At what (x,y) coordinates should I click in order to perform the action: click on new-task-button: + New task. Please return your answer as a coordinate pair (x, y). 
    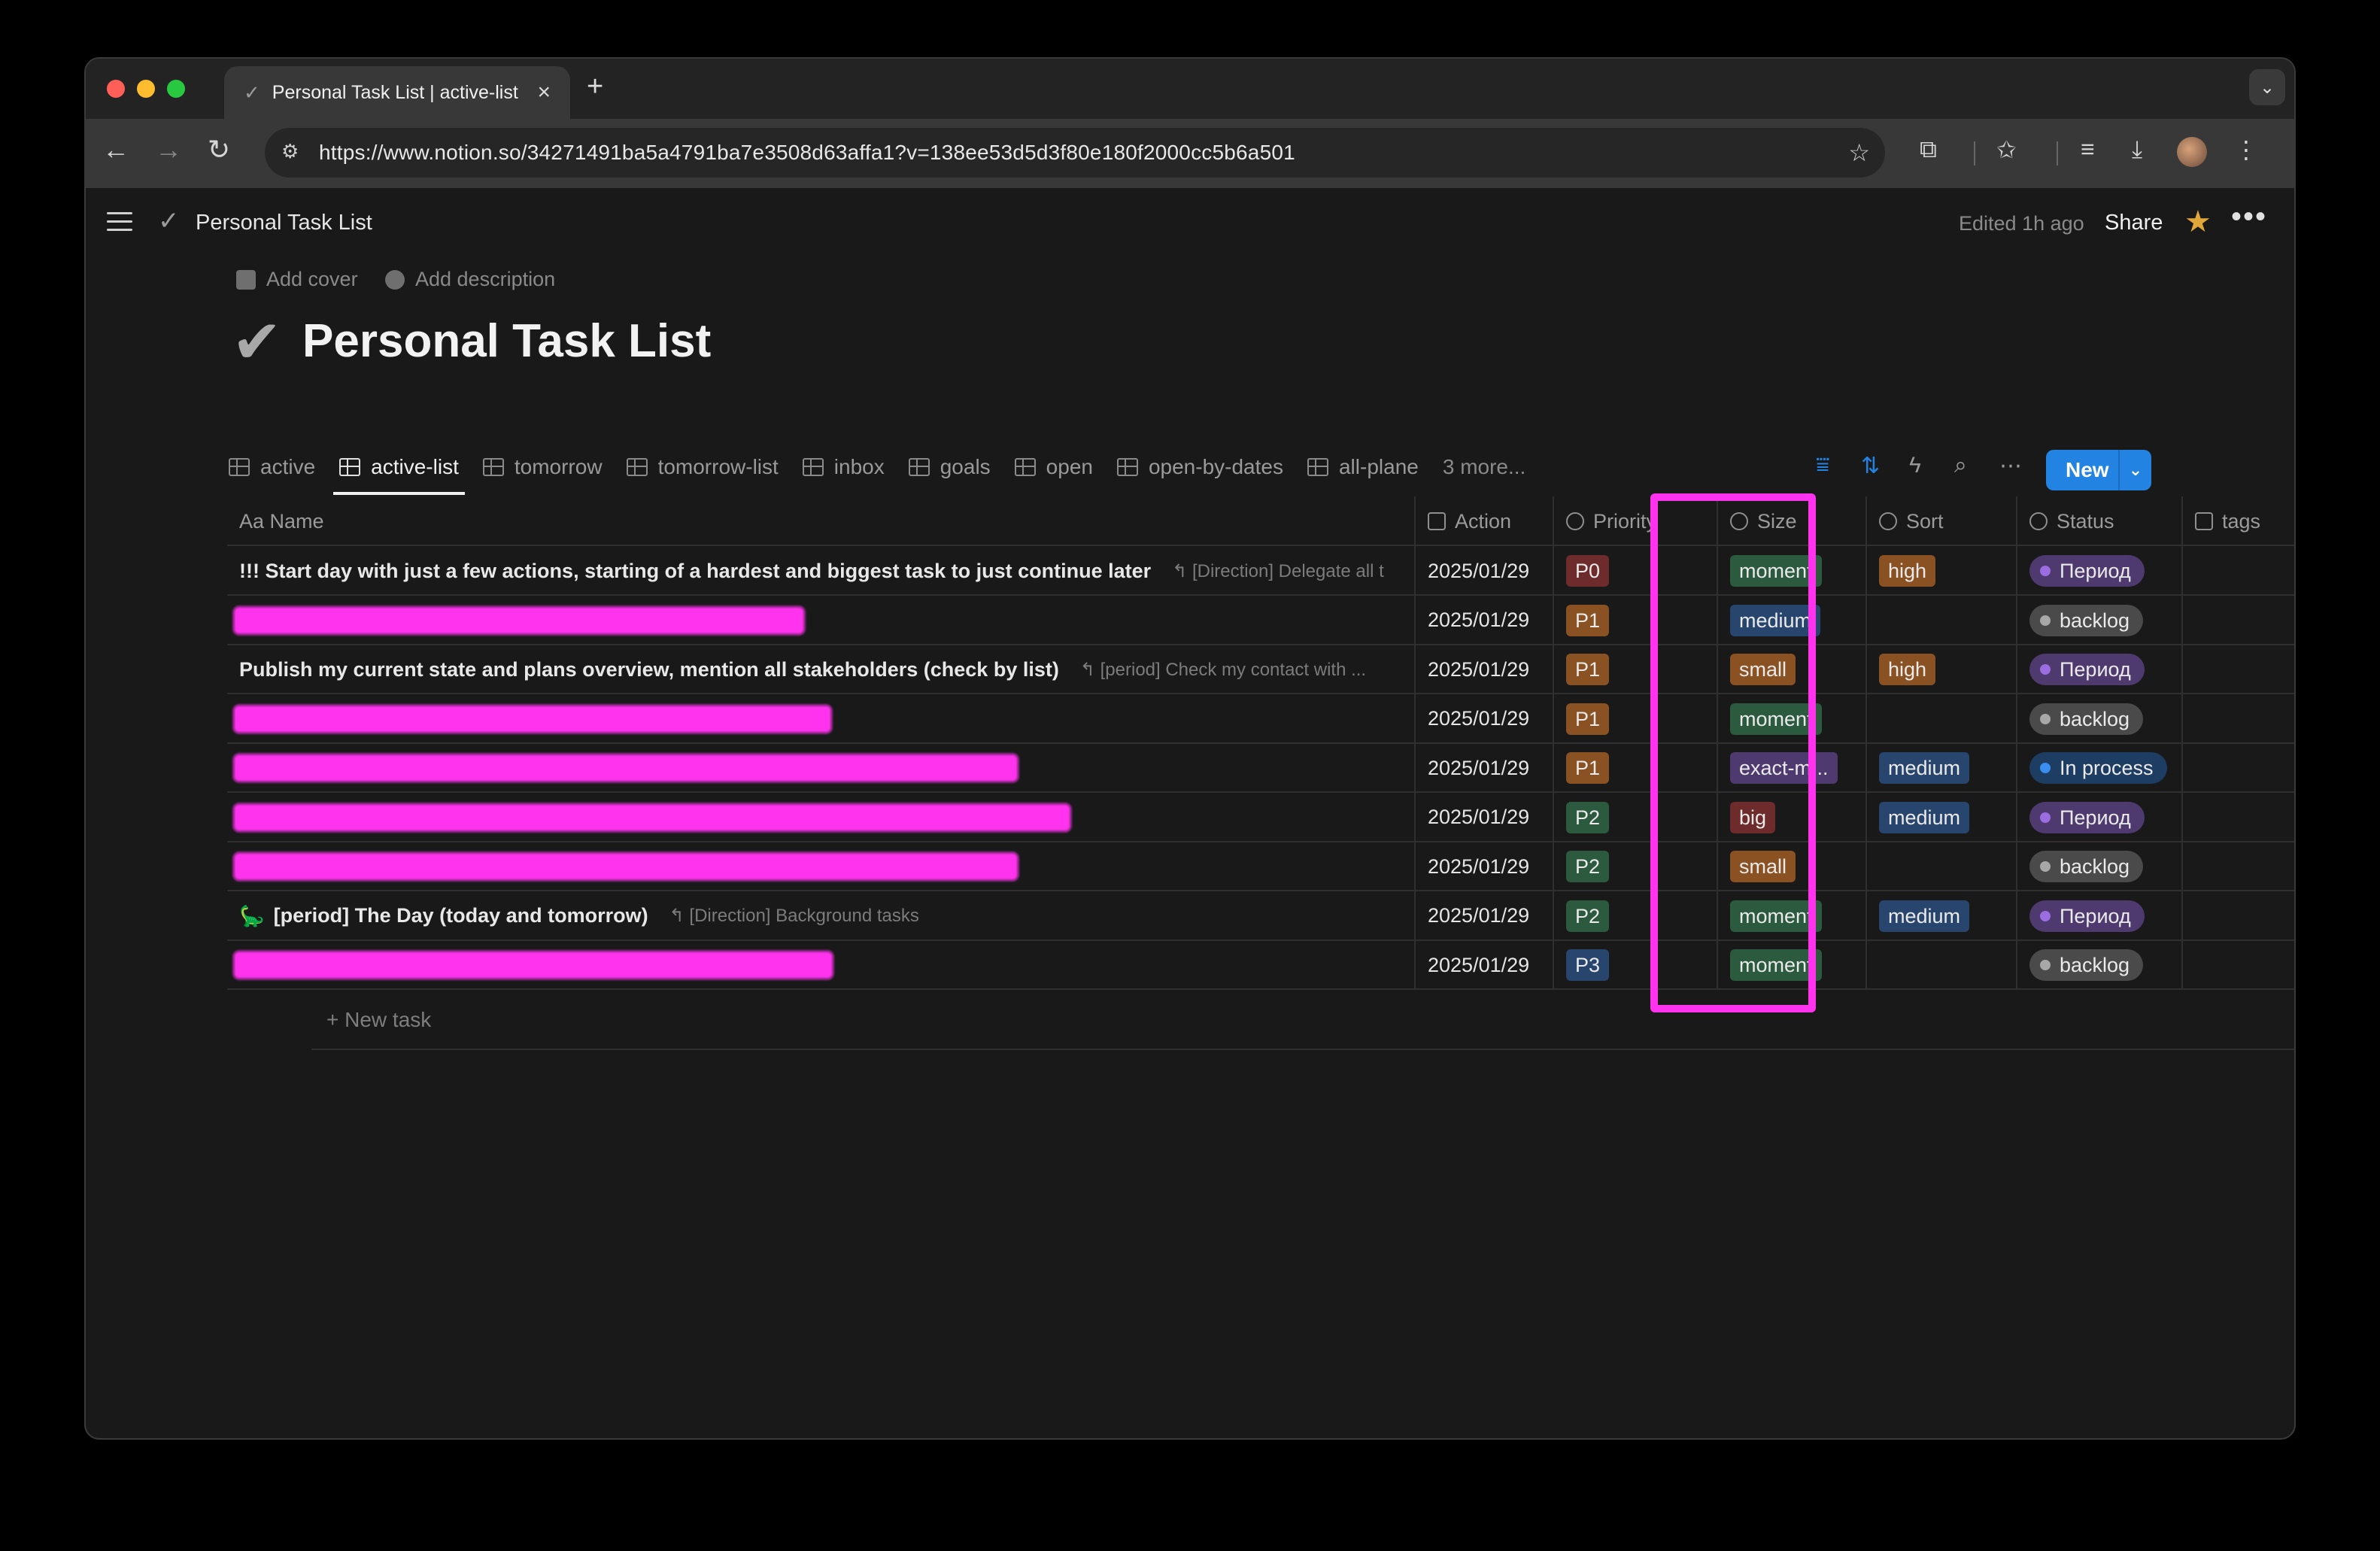
    Looking at the image, I should click on (378, 1020).